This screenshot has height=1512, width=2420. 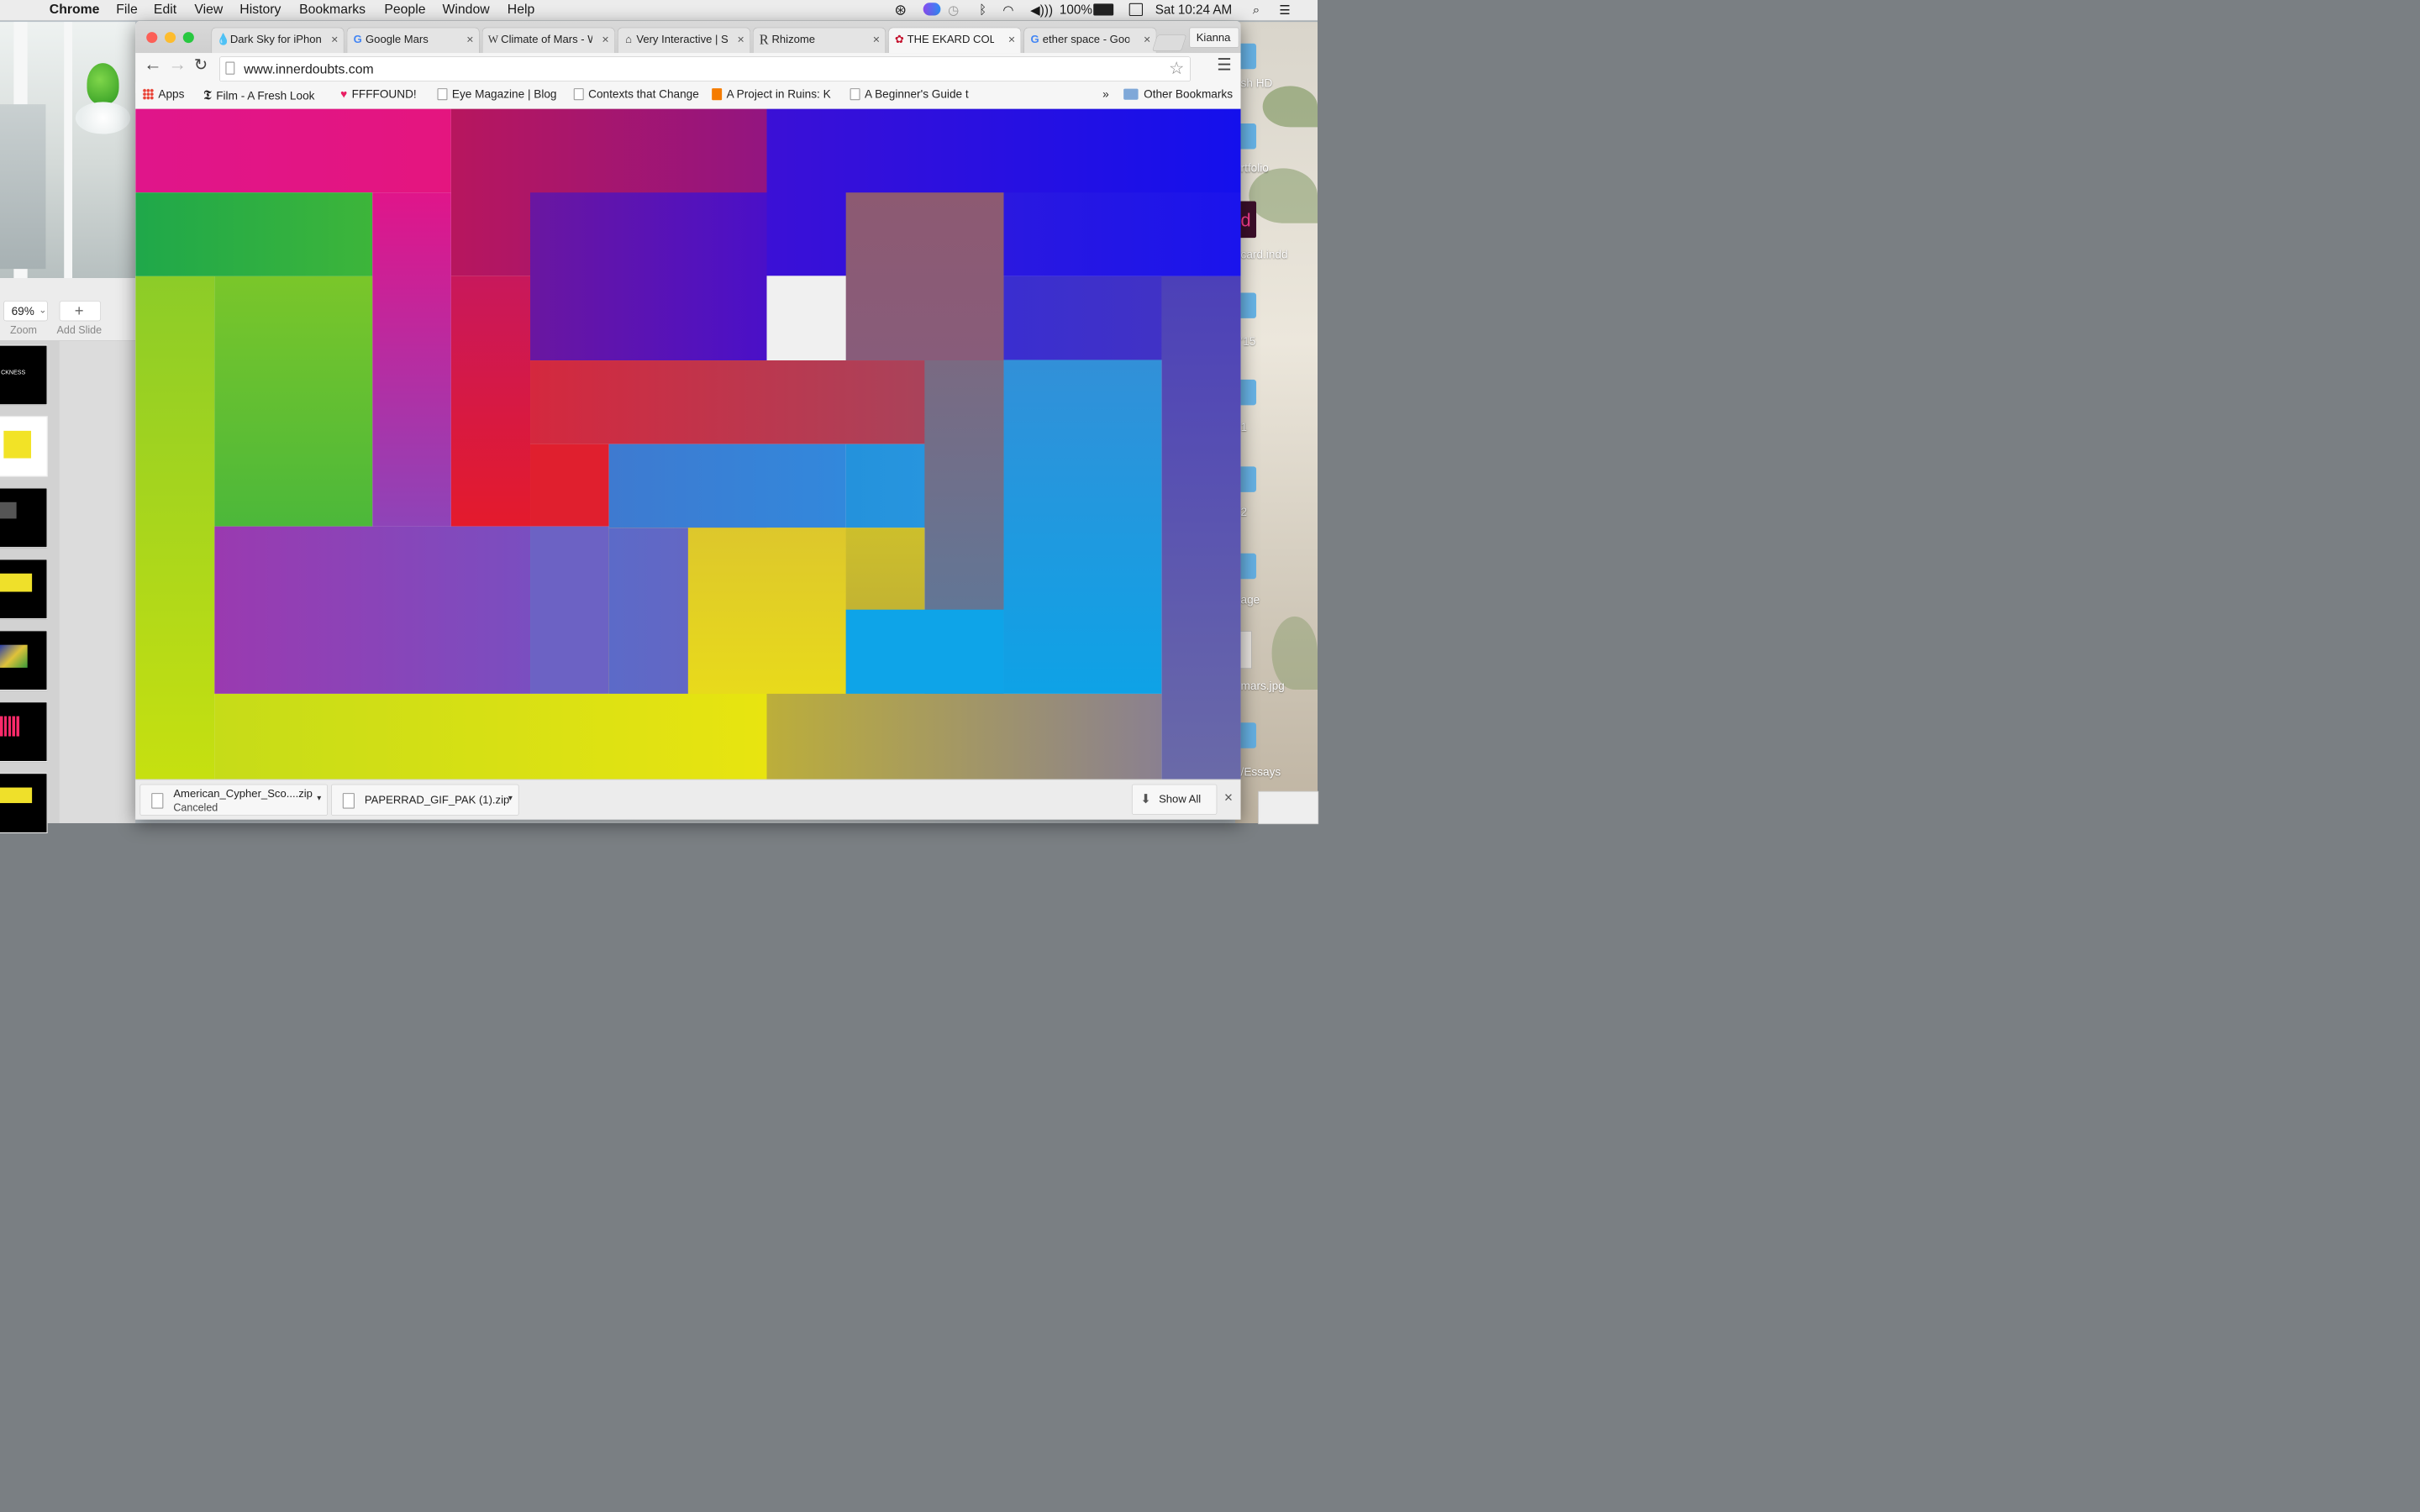 What do you see at coordinates (14, 371) in the screenshot?
I see `slide-title: CKNESS` at bounding box center [14, 371].